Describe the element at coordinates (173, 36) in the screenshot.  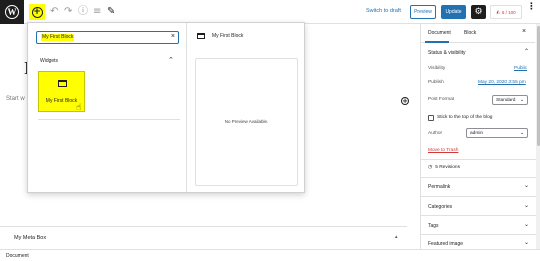
I see `clear-search-icon: ×` at that location.